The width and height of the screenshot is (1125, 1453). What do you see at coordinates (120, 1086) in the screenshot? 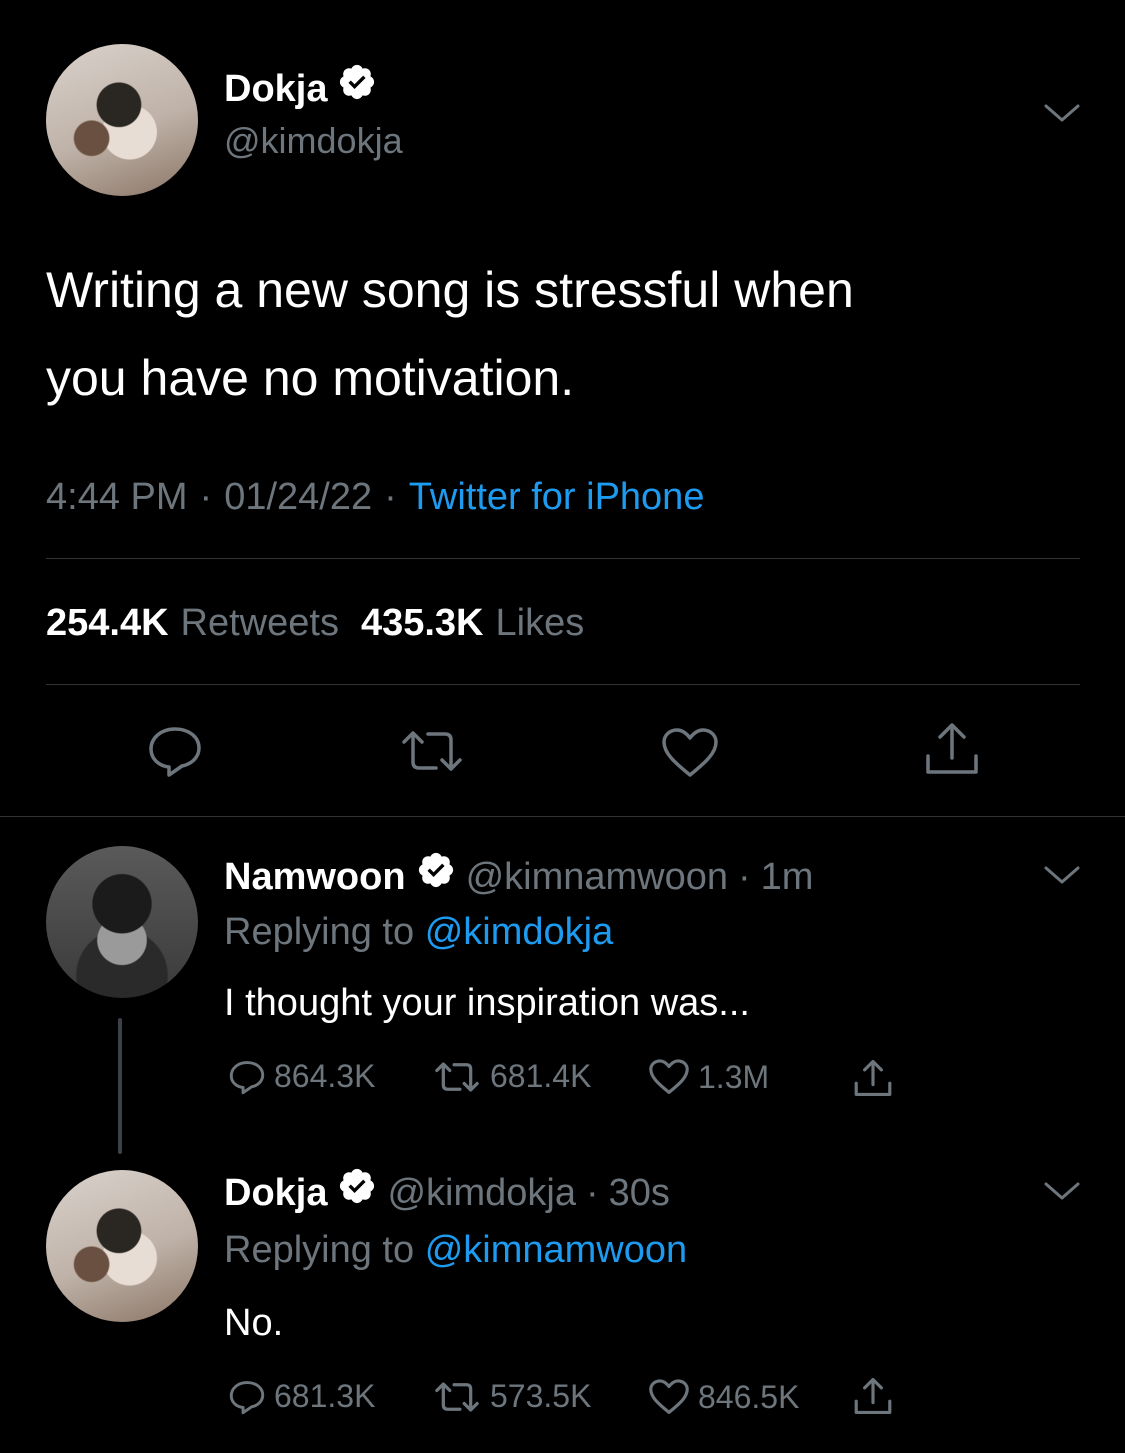
I see `thread-line` at bounding box center [120, 1086].